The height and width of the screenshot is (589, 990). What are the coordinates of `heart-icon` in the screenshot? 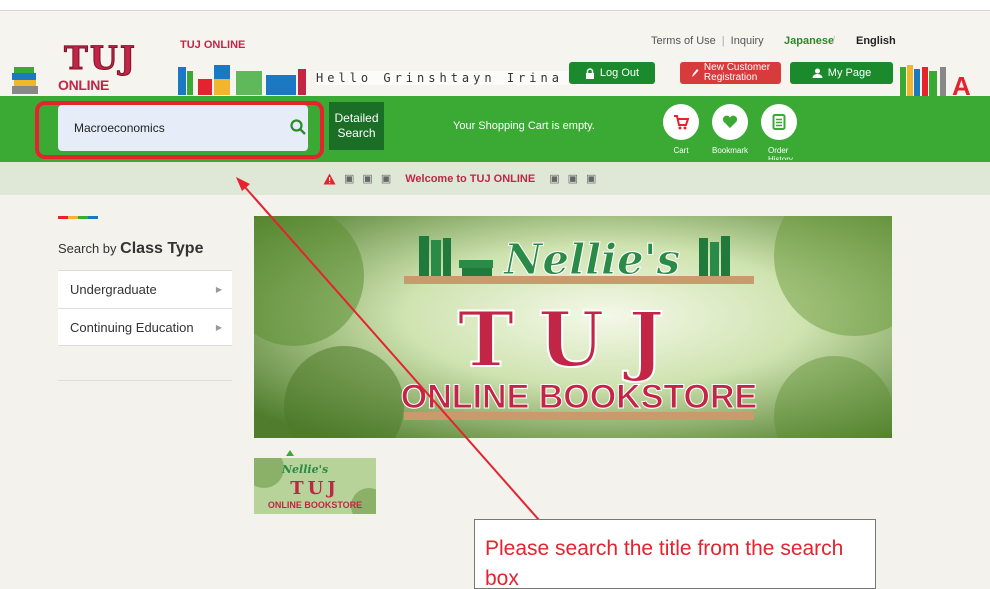 It's located at (730, 121).